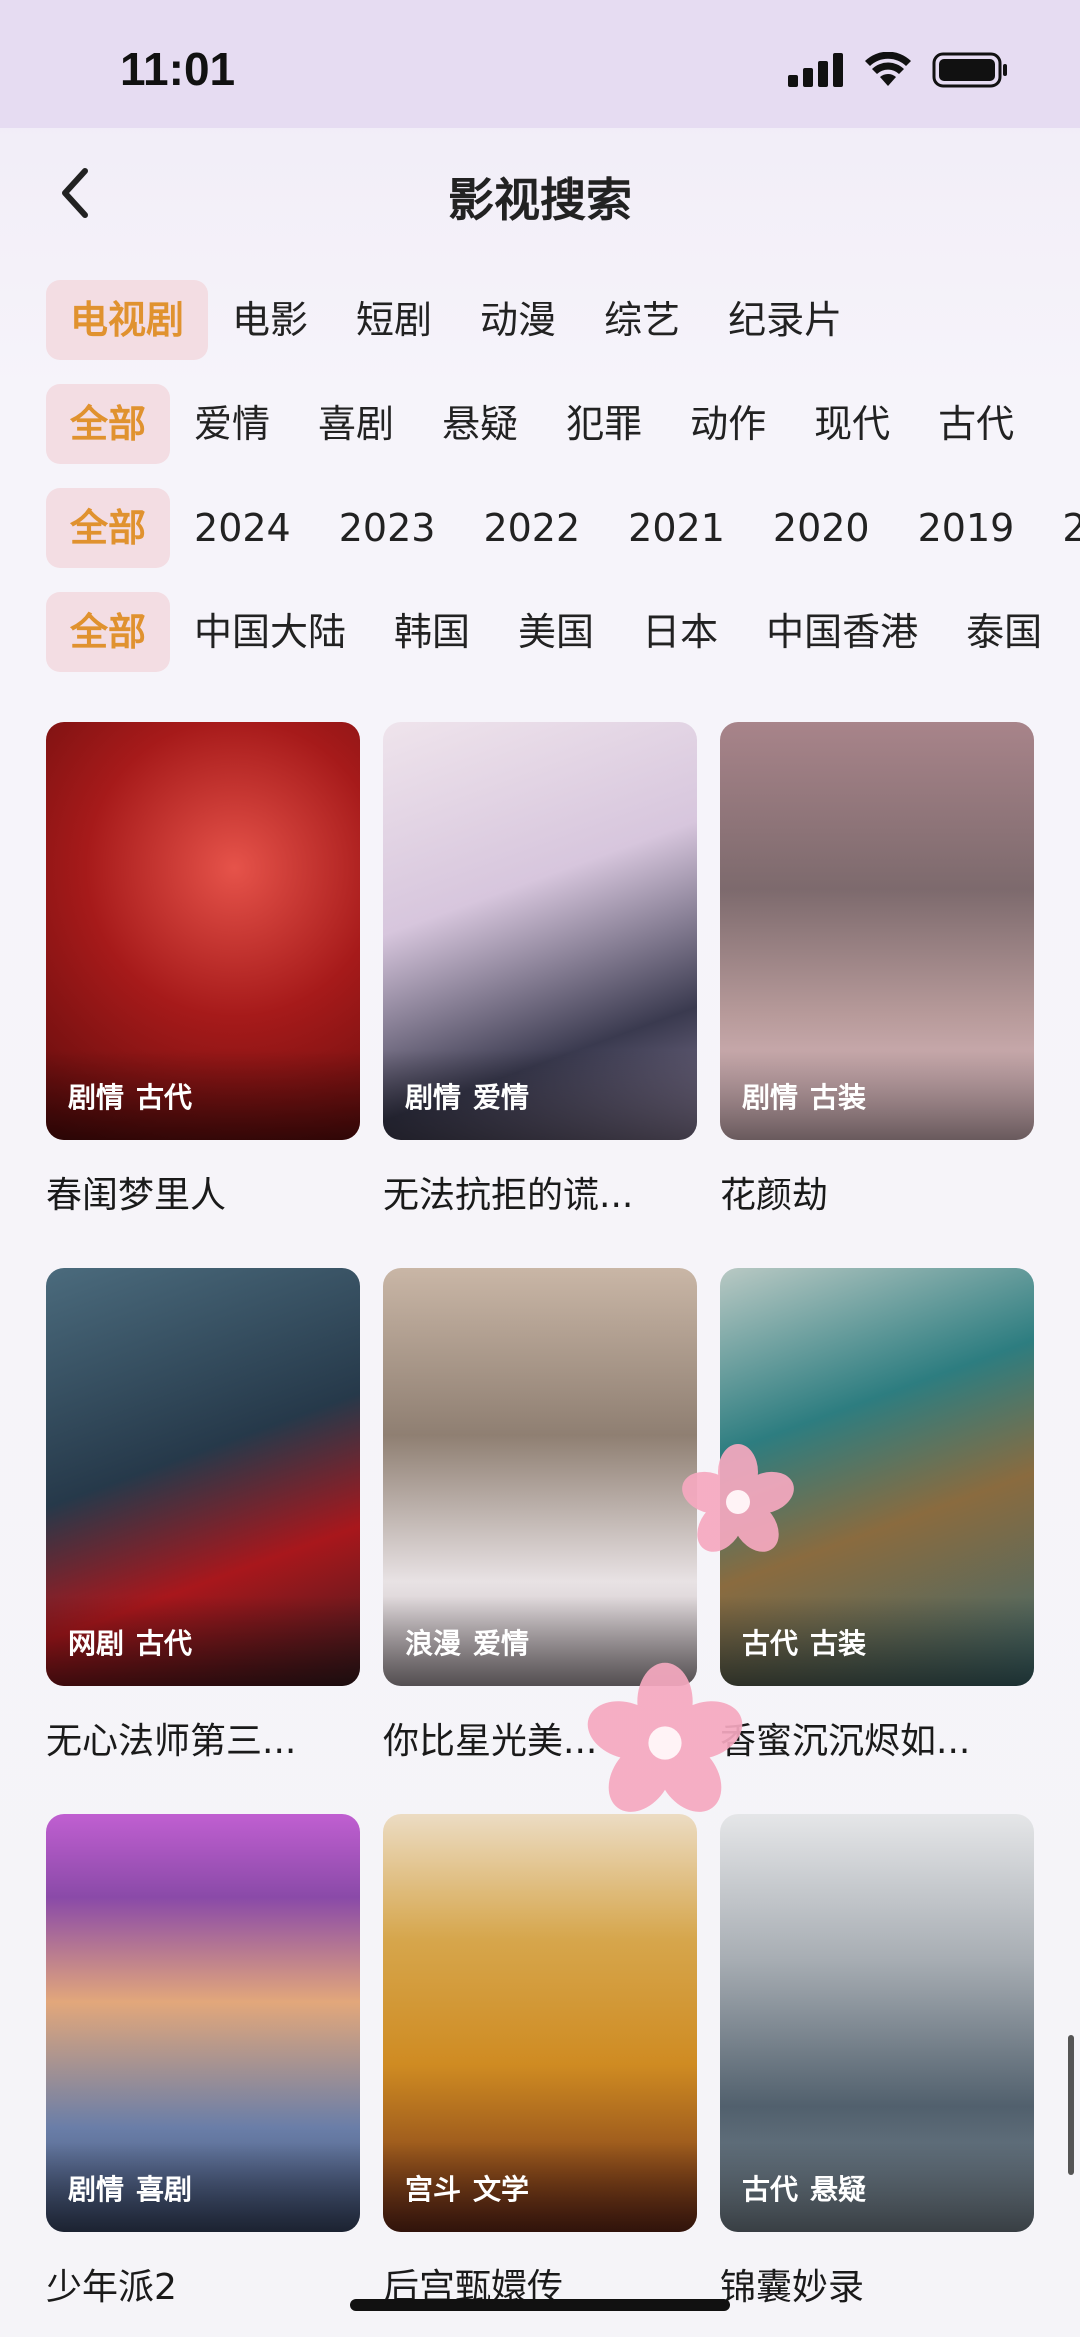 The height and width of the screenshot is (2337, 1080). I want to click on chip-year-2020: 2020, so click(821, 528).